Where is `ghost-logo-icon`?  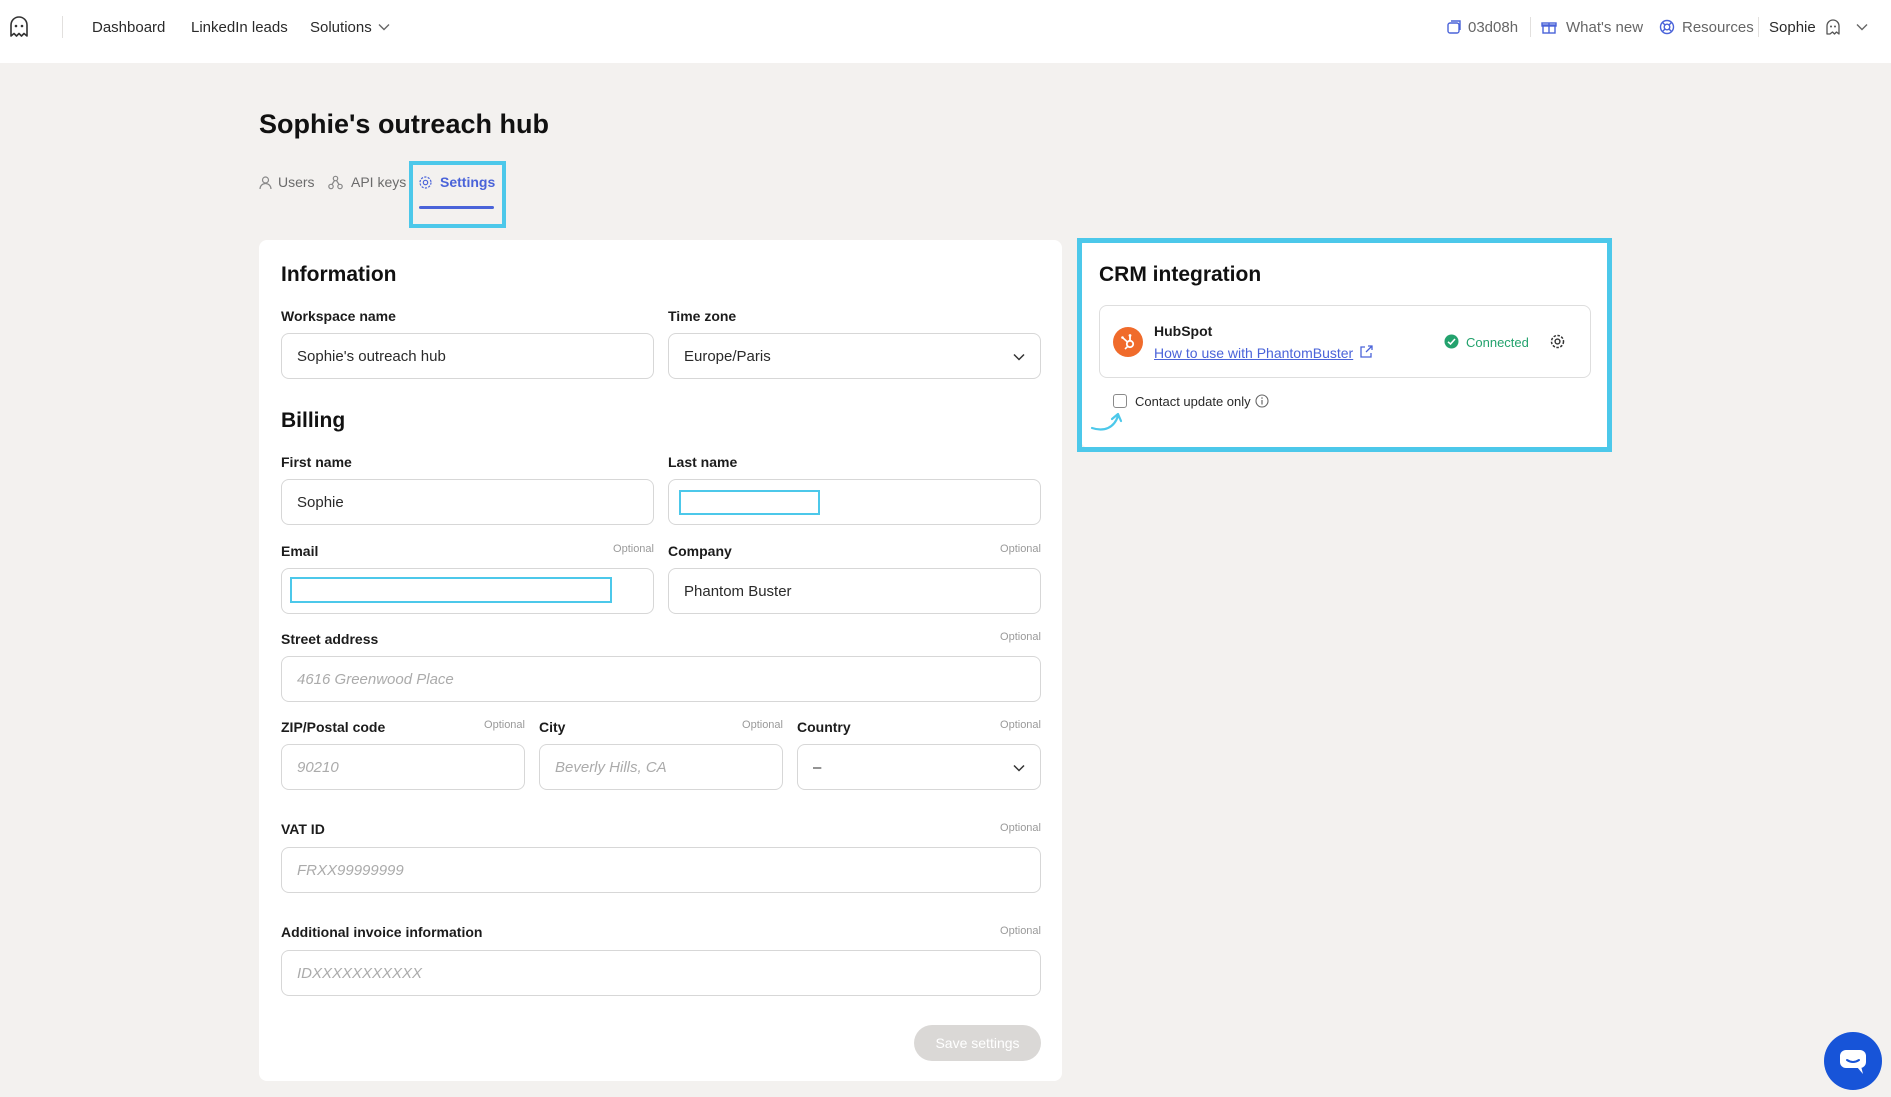 ghost-logo-icon is located at coordinates (19, 27).